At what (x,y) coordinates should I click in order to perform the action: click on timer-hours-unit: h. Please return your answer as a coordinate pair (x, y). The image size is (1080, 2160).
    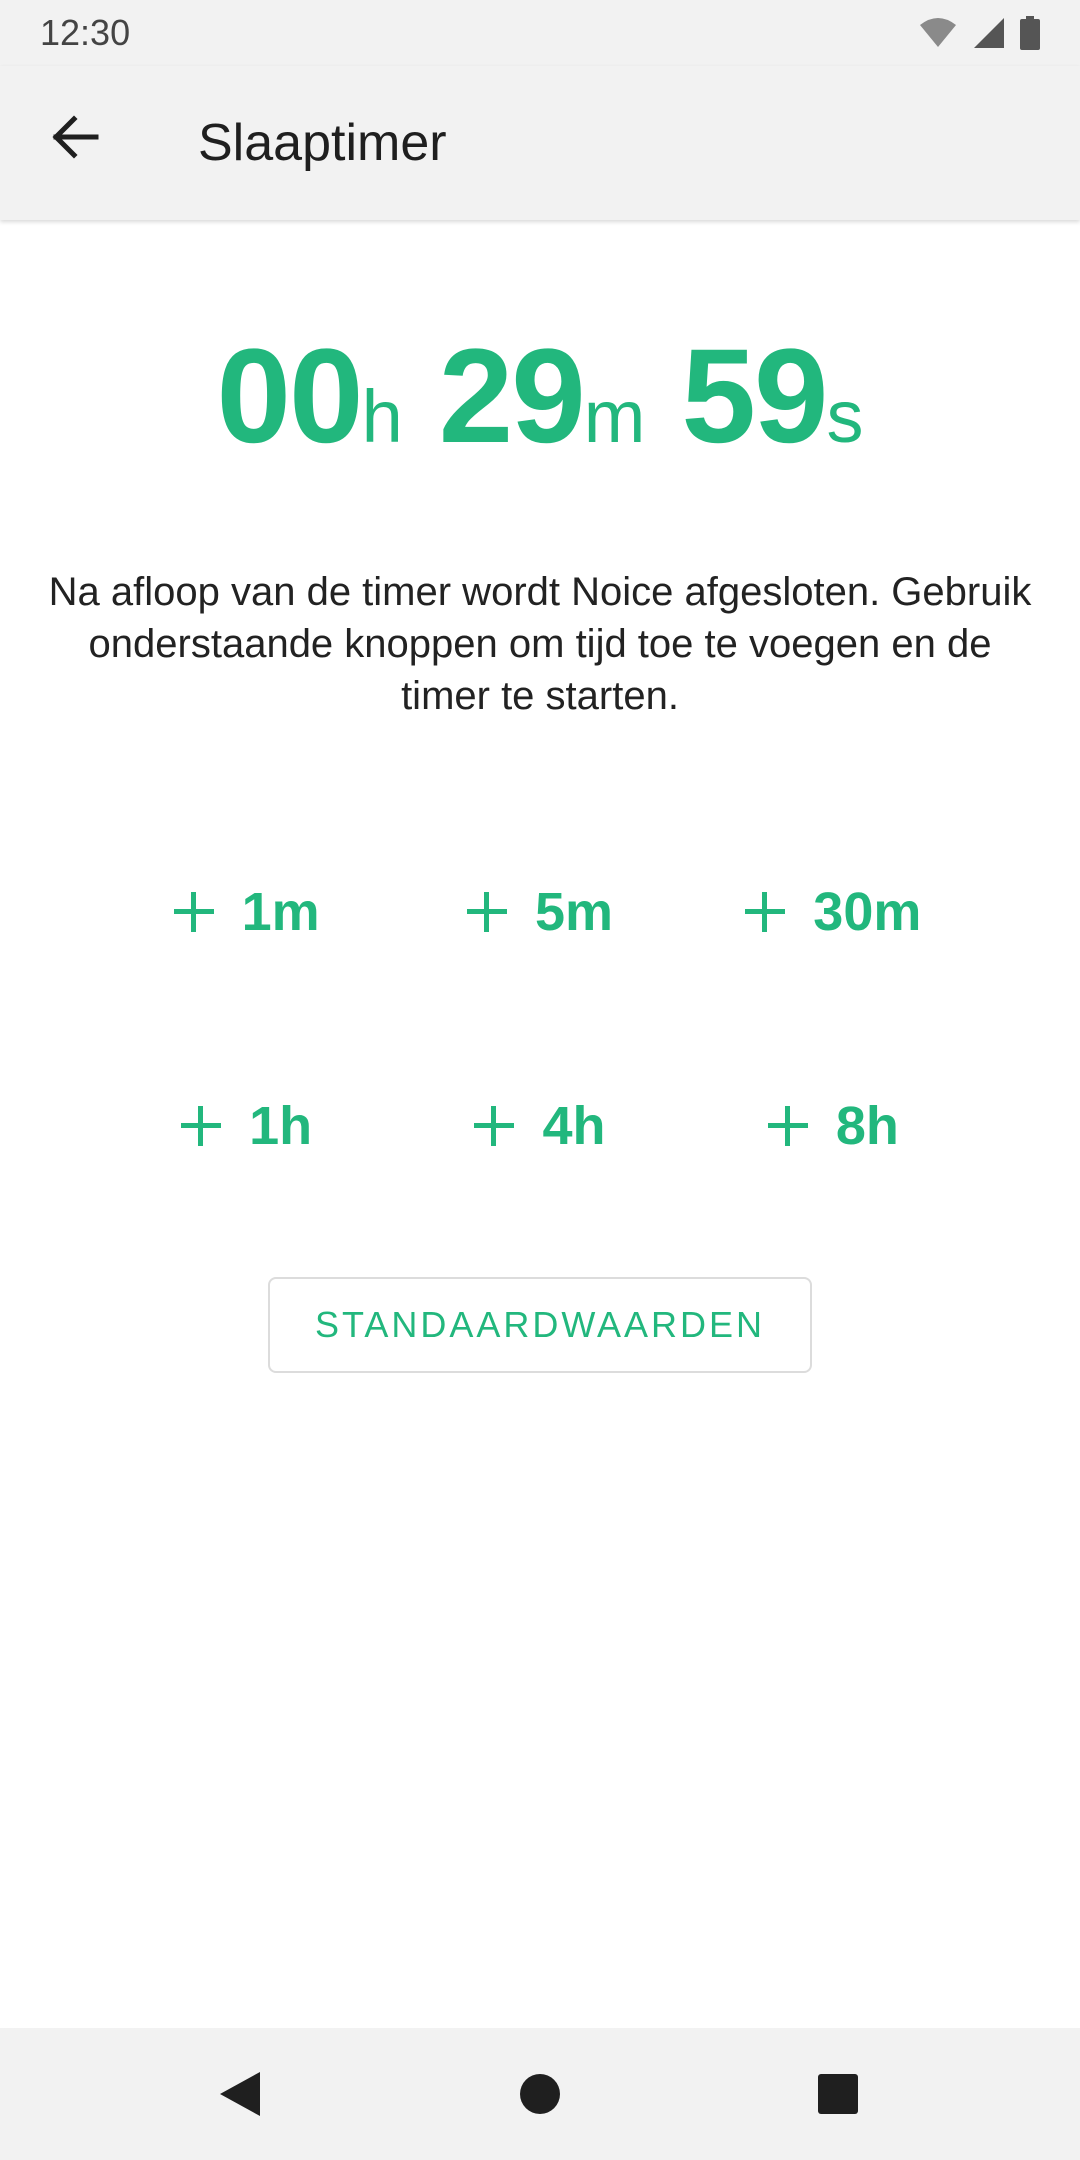
    Looking at the image, I should click on (382, 416).